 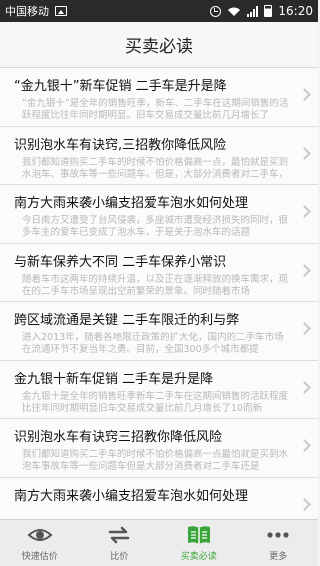 What do you see at coordinates (40, 535) in the screenshot?
I see `eye-icon` at bounding box center [40, 535].